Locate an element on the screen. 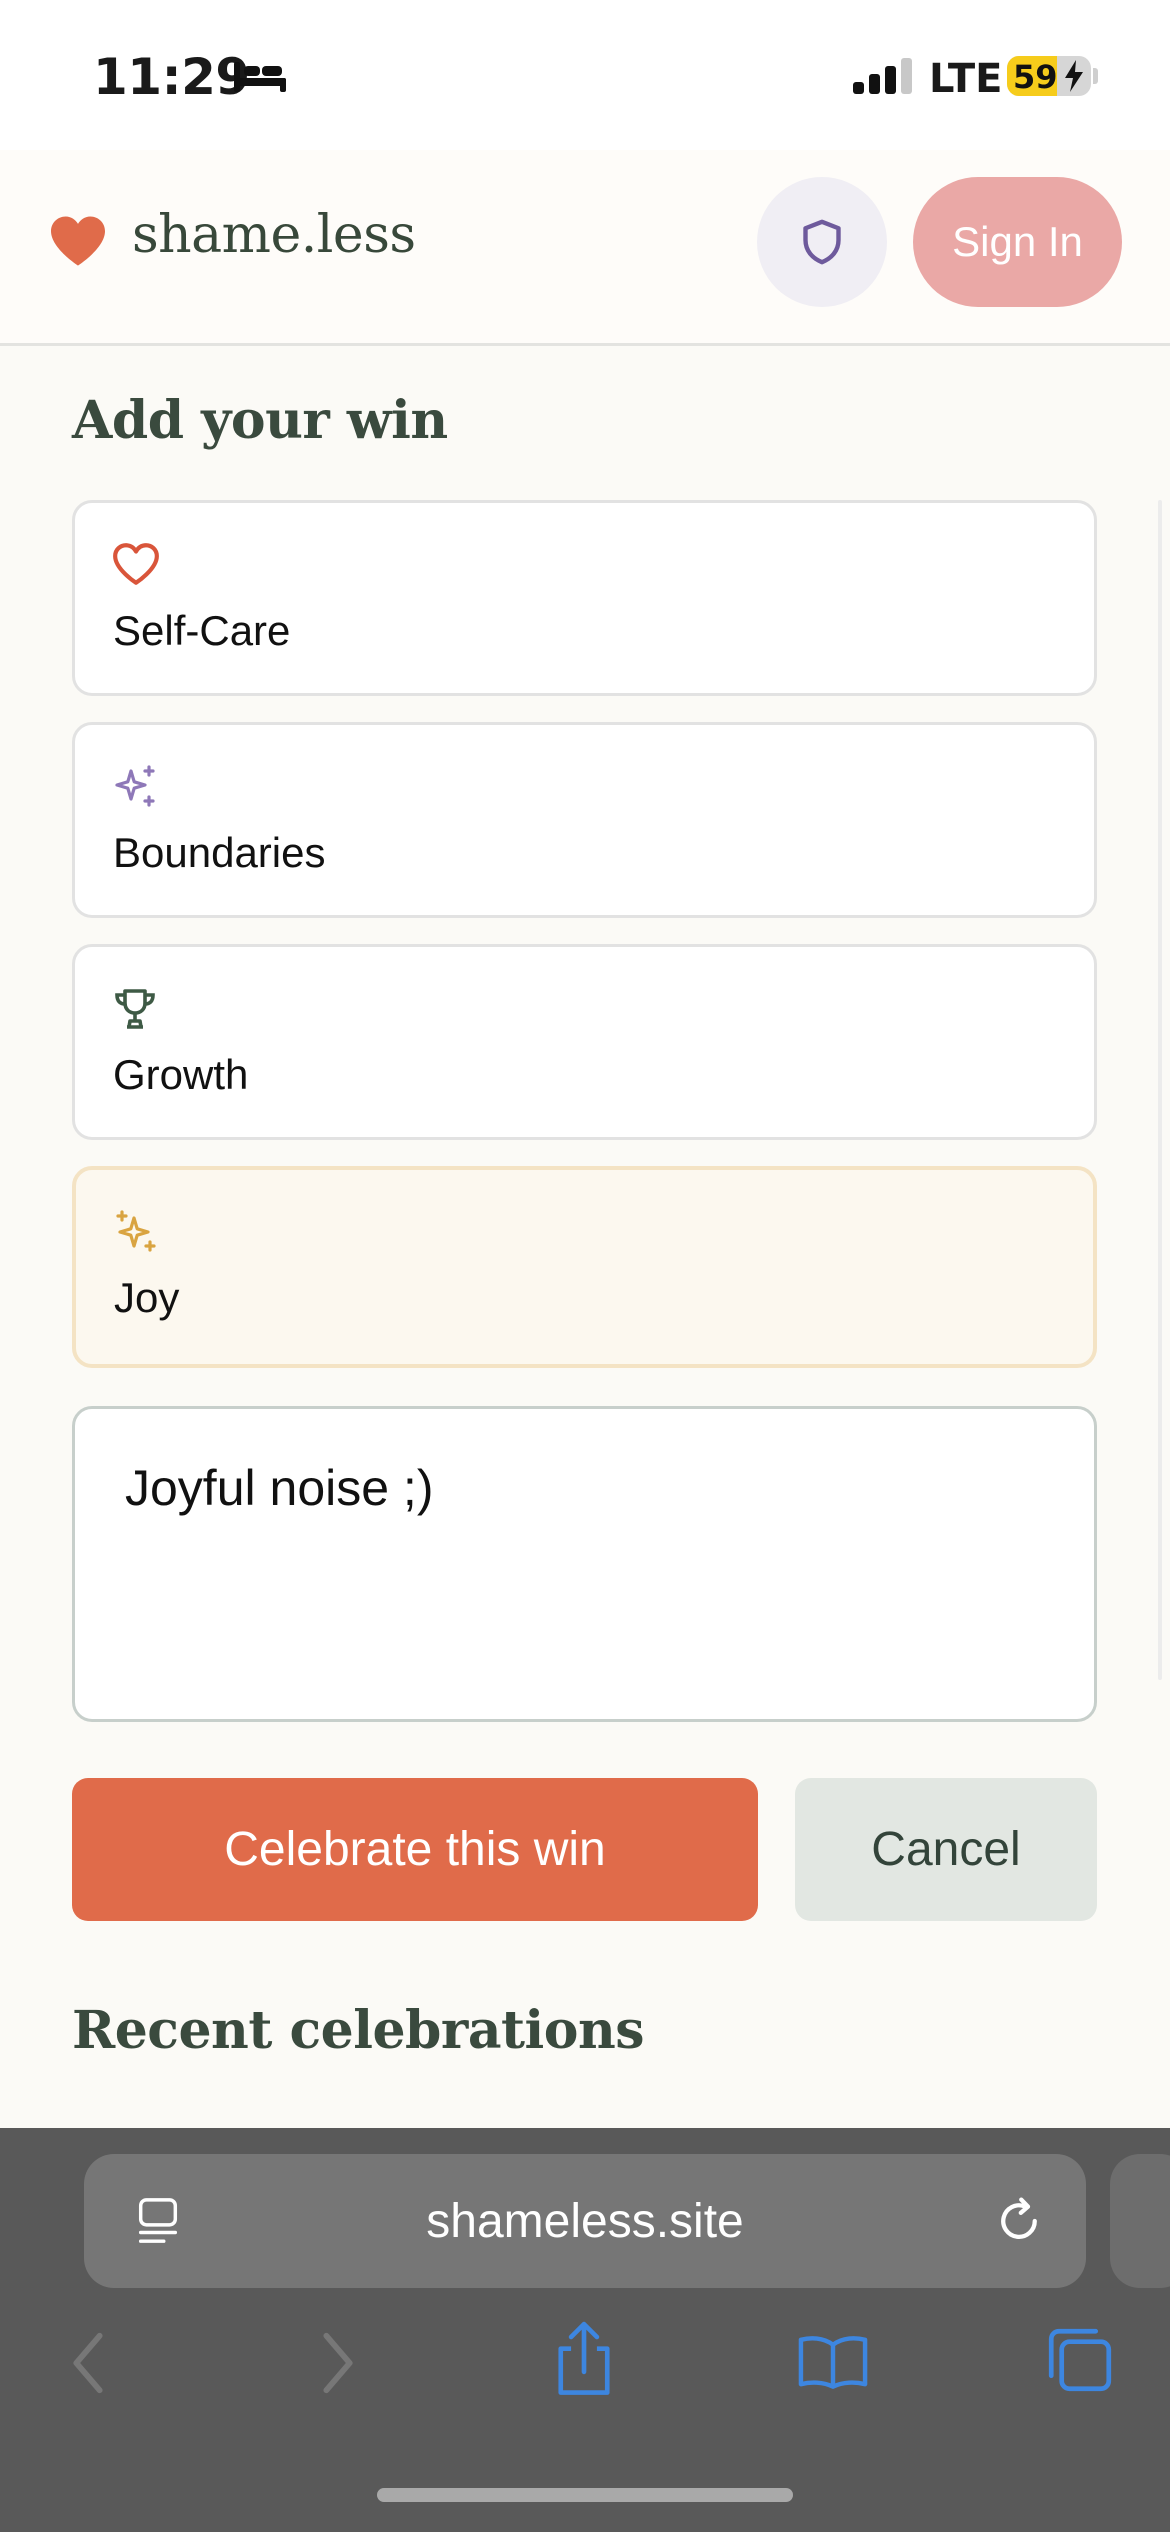 The image size is (1170, 2532). shield-icon is located at coordinates (822, 242).